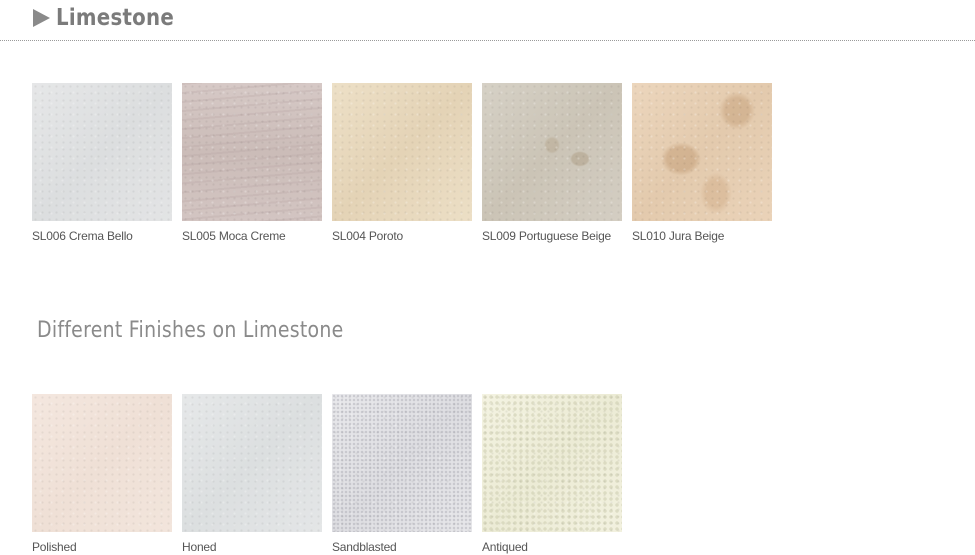  I want to click on stone-tile: SL010 Jura Beige, so click(702, 163).